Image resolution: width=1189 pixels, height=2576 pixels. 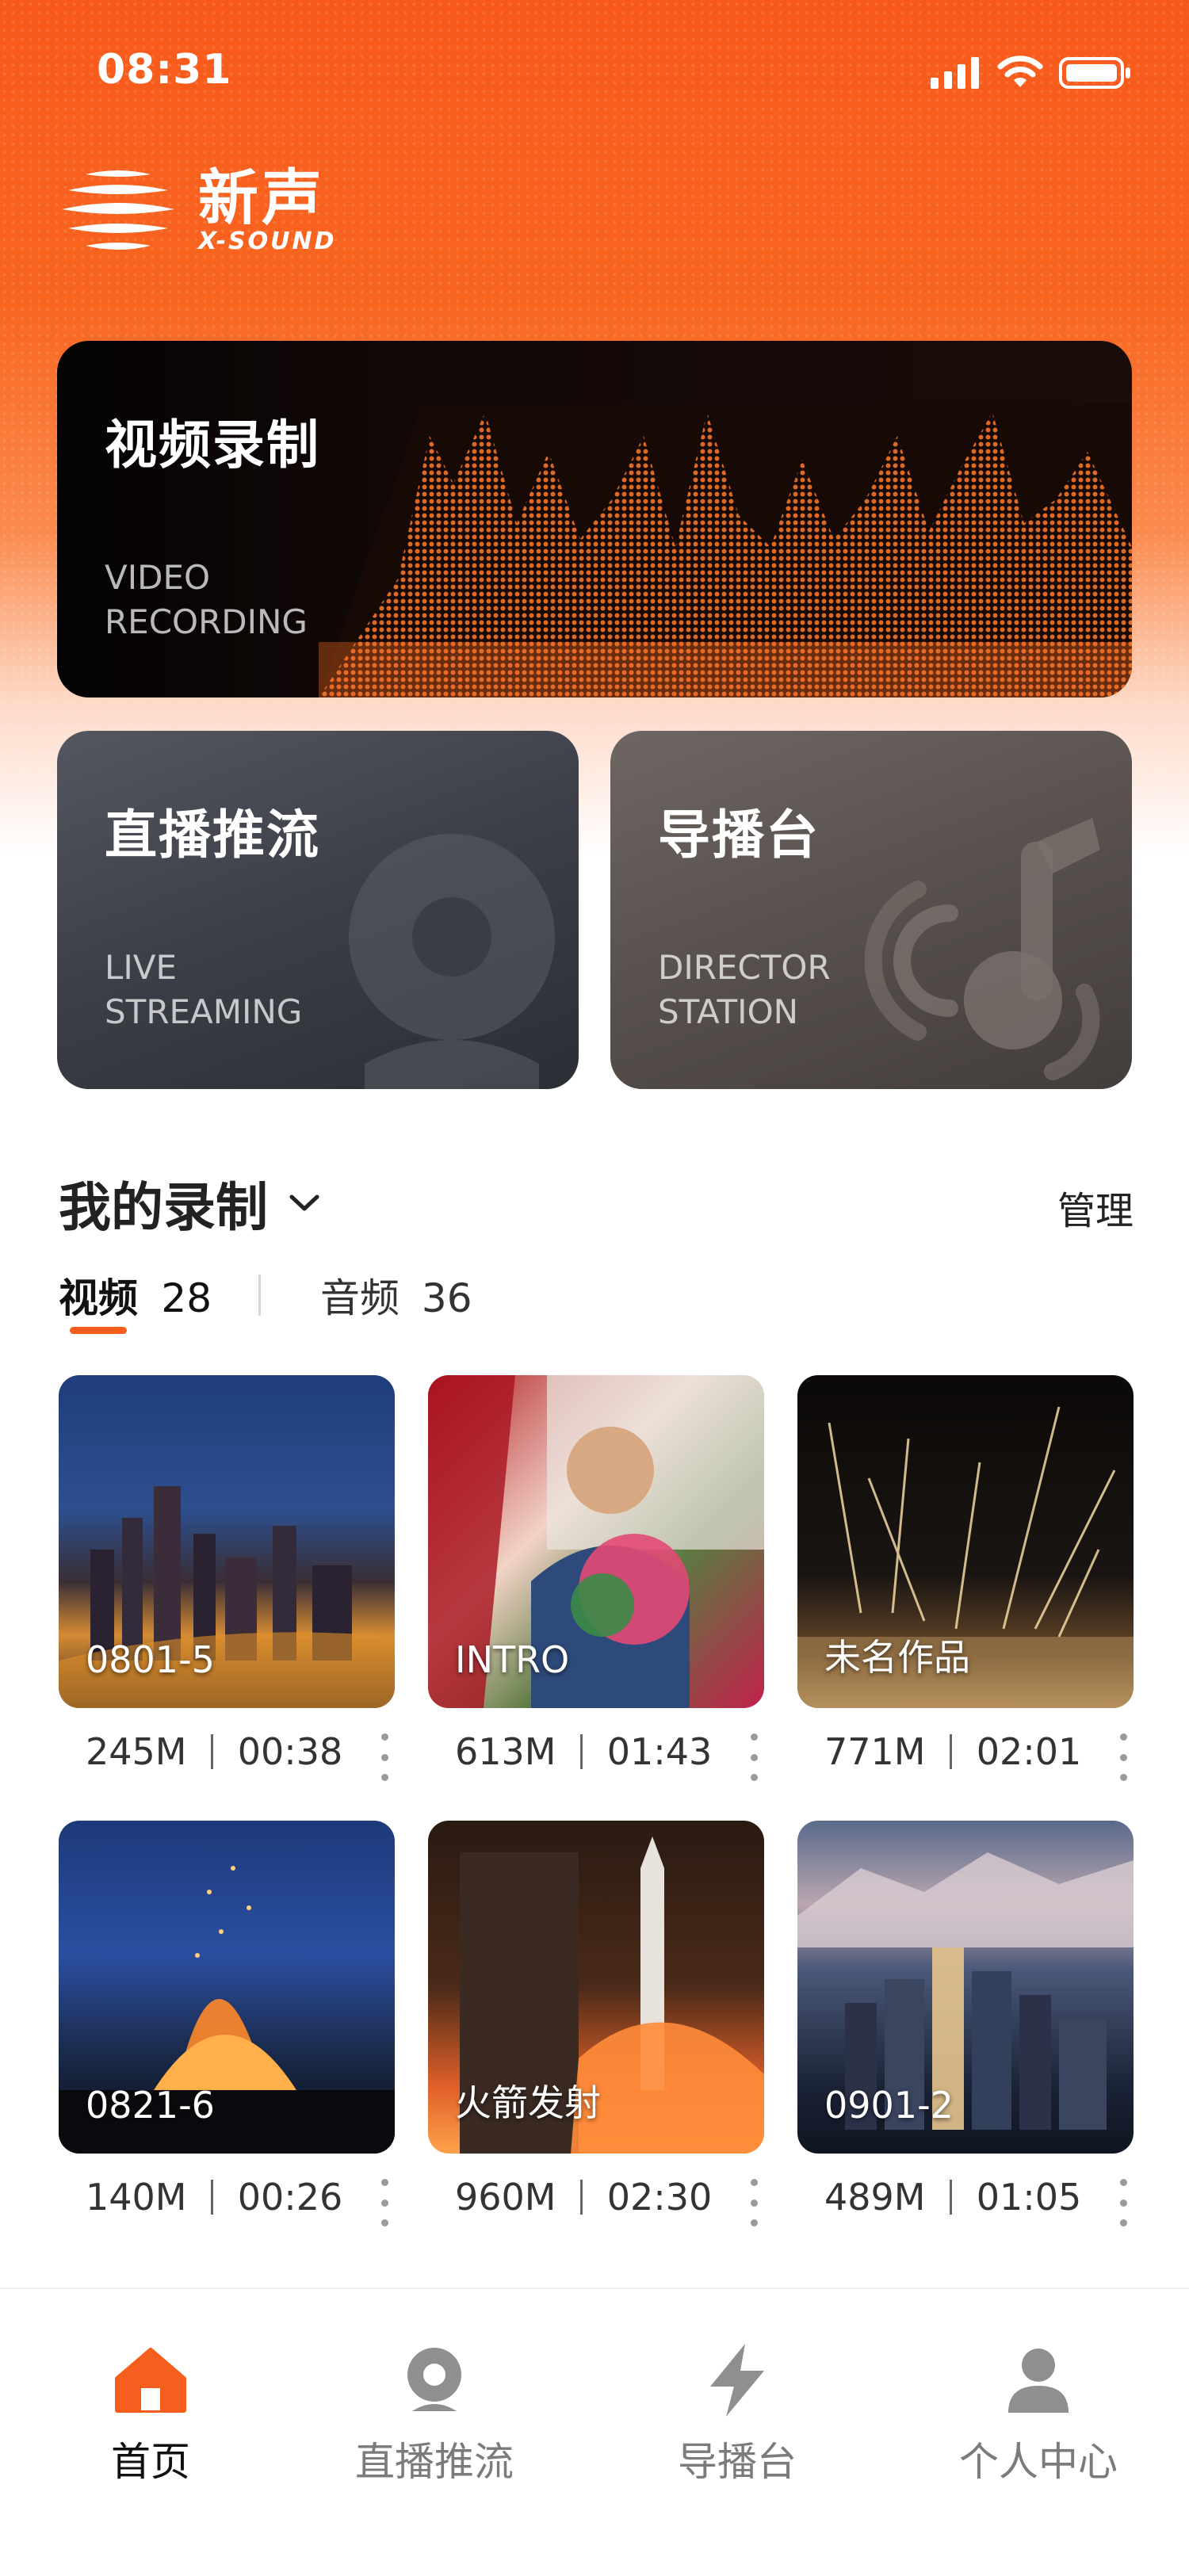 What do you see at coordinates (259, 1295) in the screenshot?
I see `tab-divider` at bounding box center [259, 1295].